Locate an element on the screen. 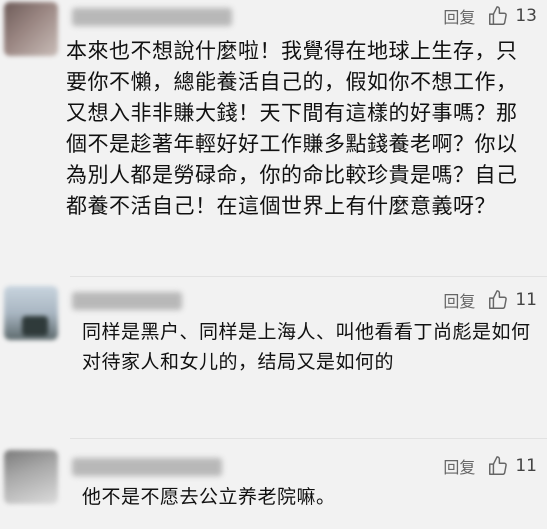  like-button: 13 is located at coordinates (512, 16).